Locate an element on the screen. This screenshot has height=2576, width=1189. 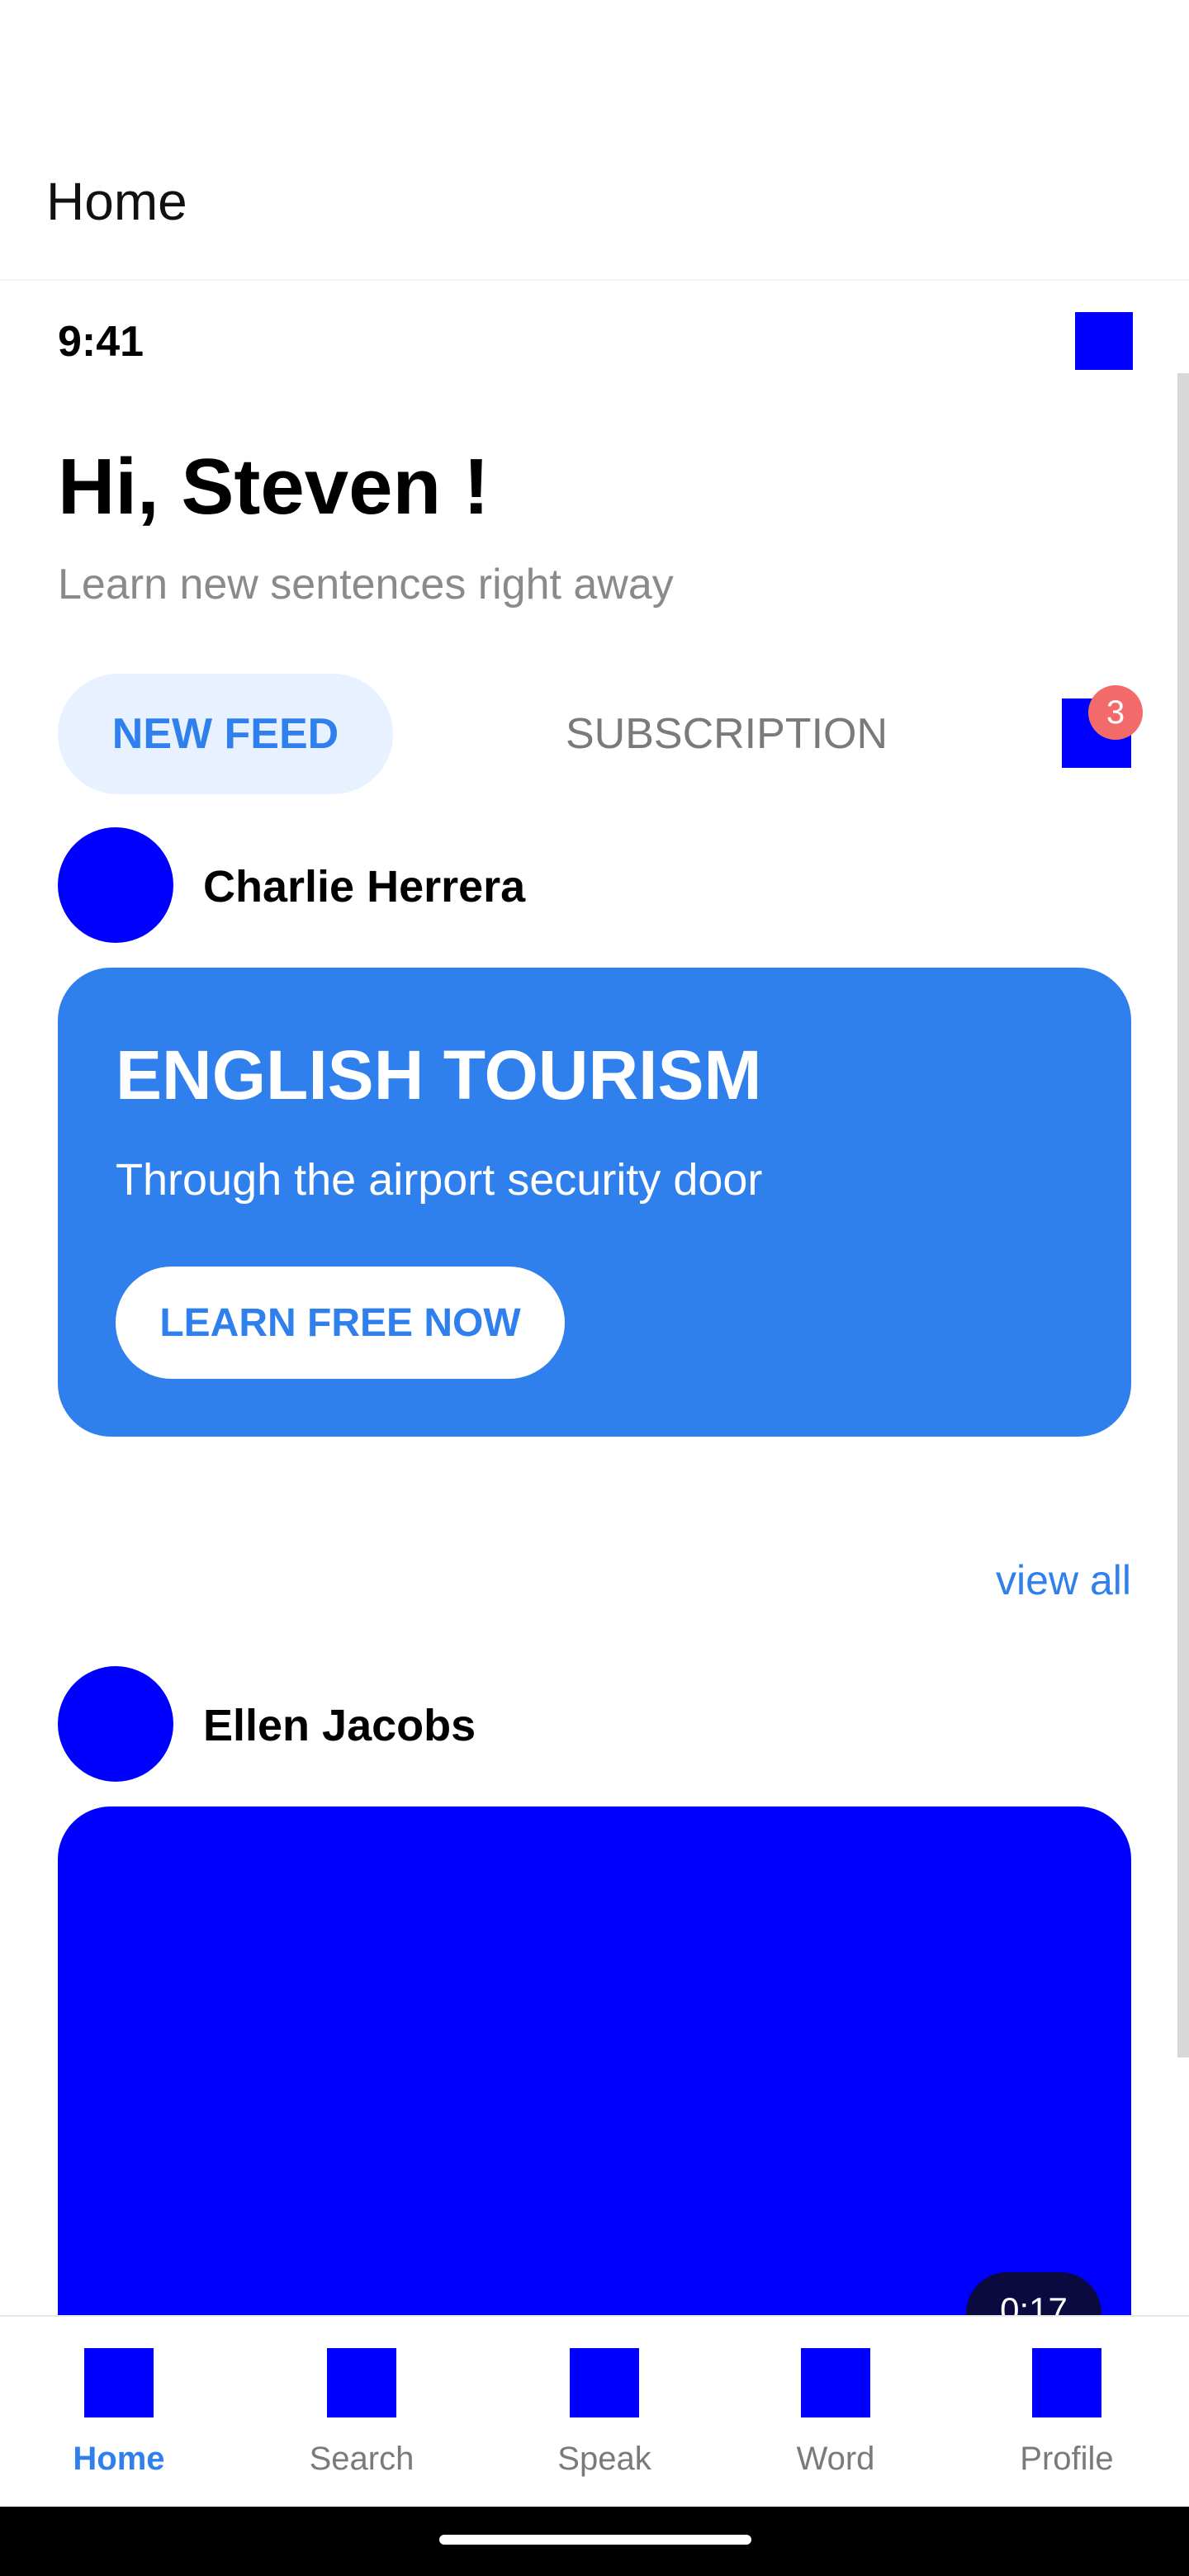
home-indicator is located at coordinates (595, 2540).